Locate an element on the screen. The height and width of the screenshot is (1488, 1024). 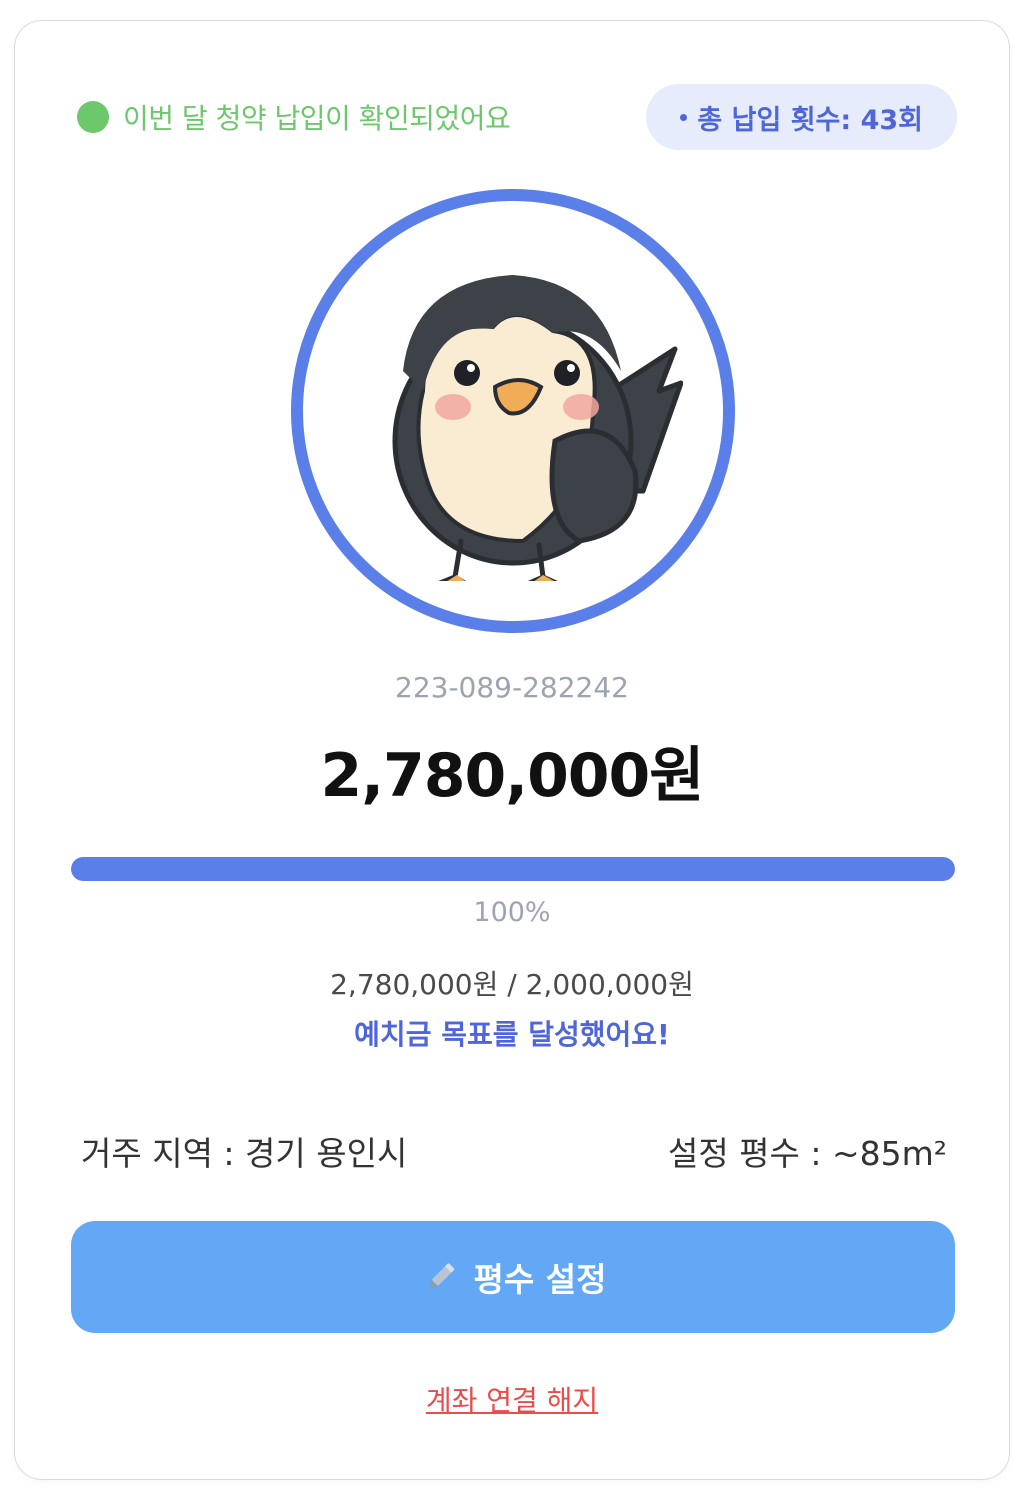
deposit-progress-fill is located at coordinates (513, 869).